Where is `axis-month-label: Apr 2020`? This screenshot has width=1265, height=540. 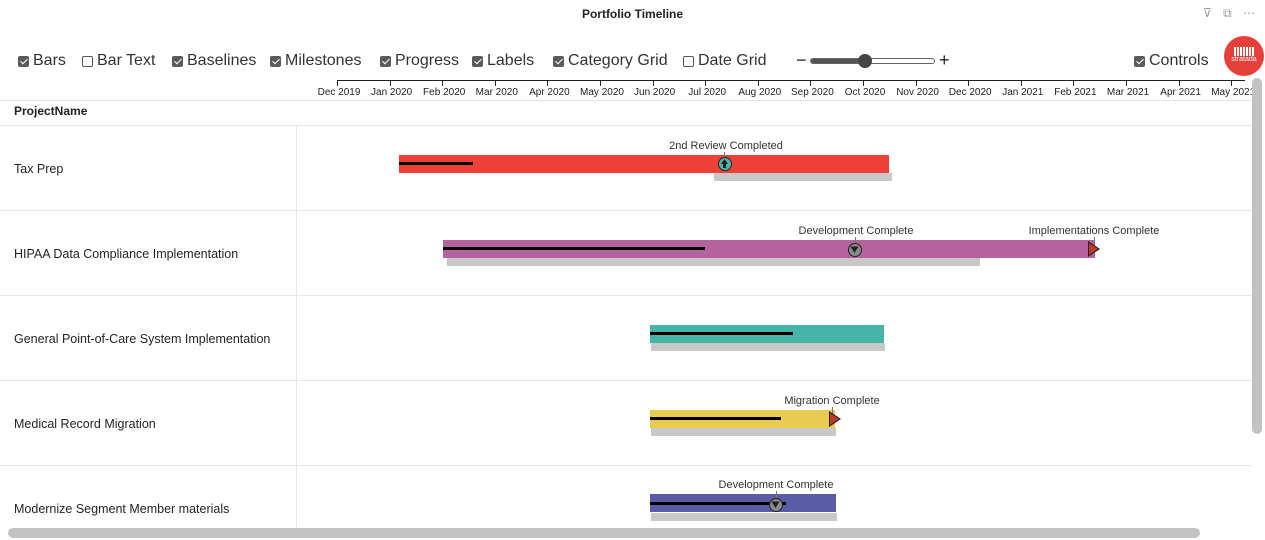 axis-month-label: Apr 2020 is located at coordinates (549, 92).